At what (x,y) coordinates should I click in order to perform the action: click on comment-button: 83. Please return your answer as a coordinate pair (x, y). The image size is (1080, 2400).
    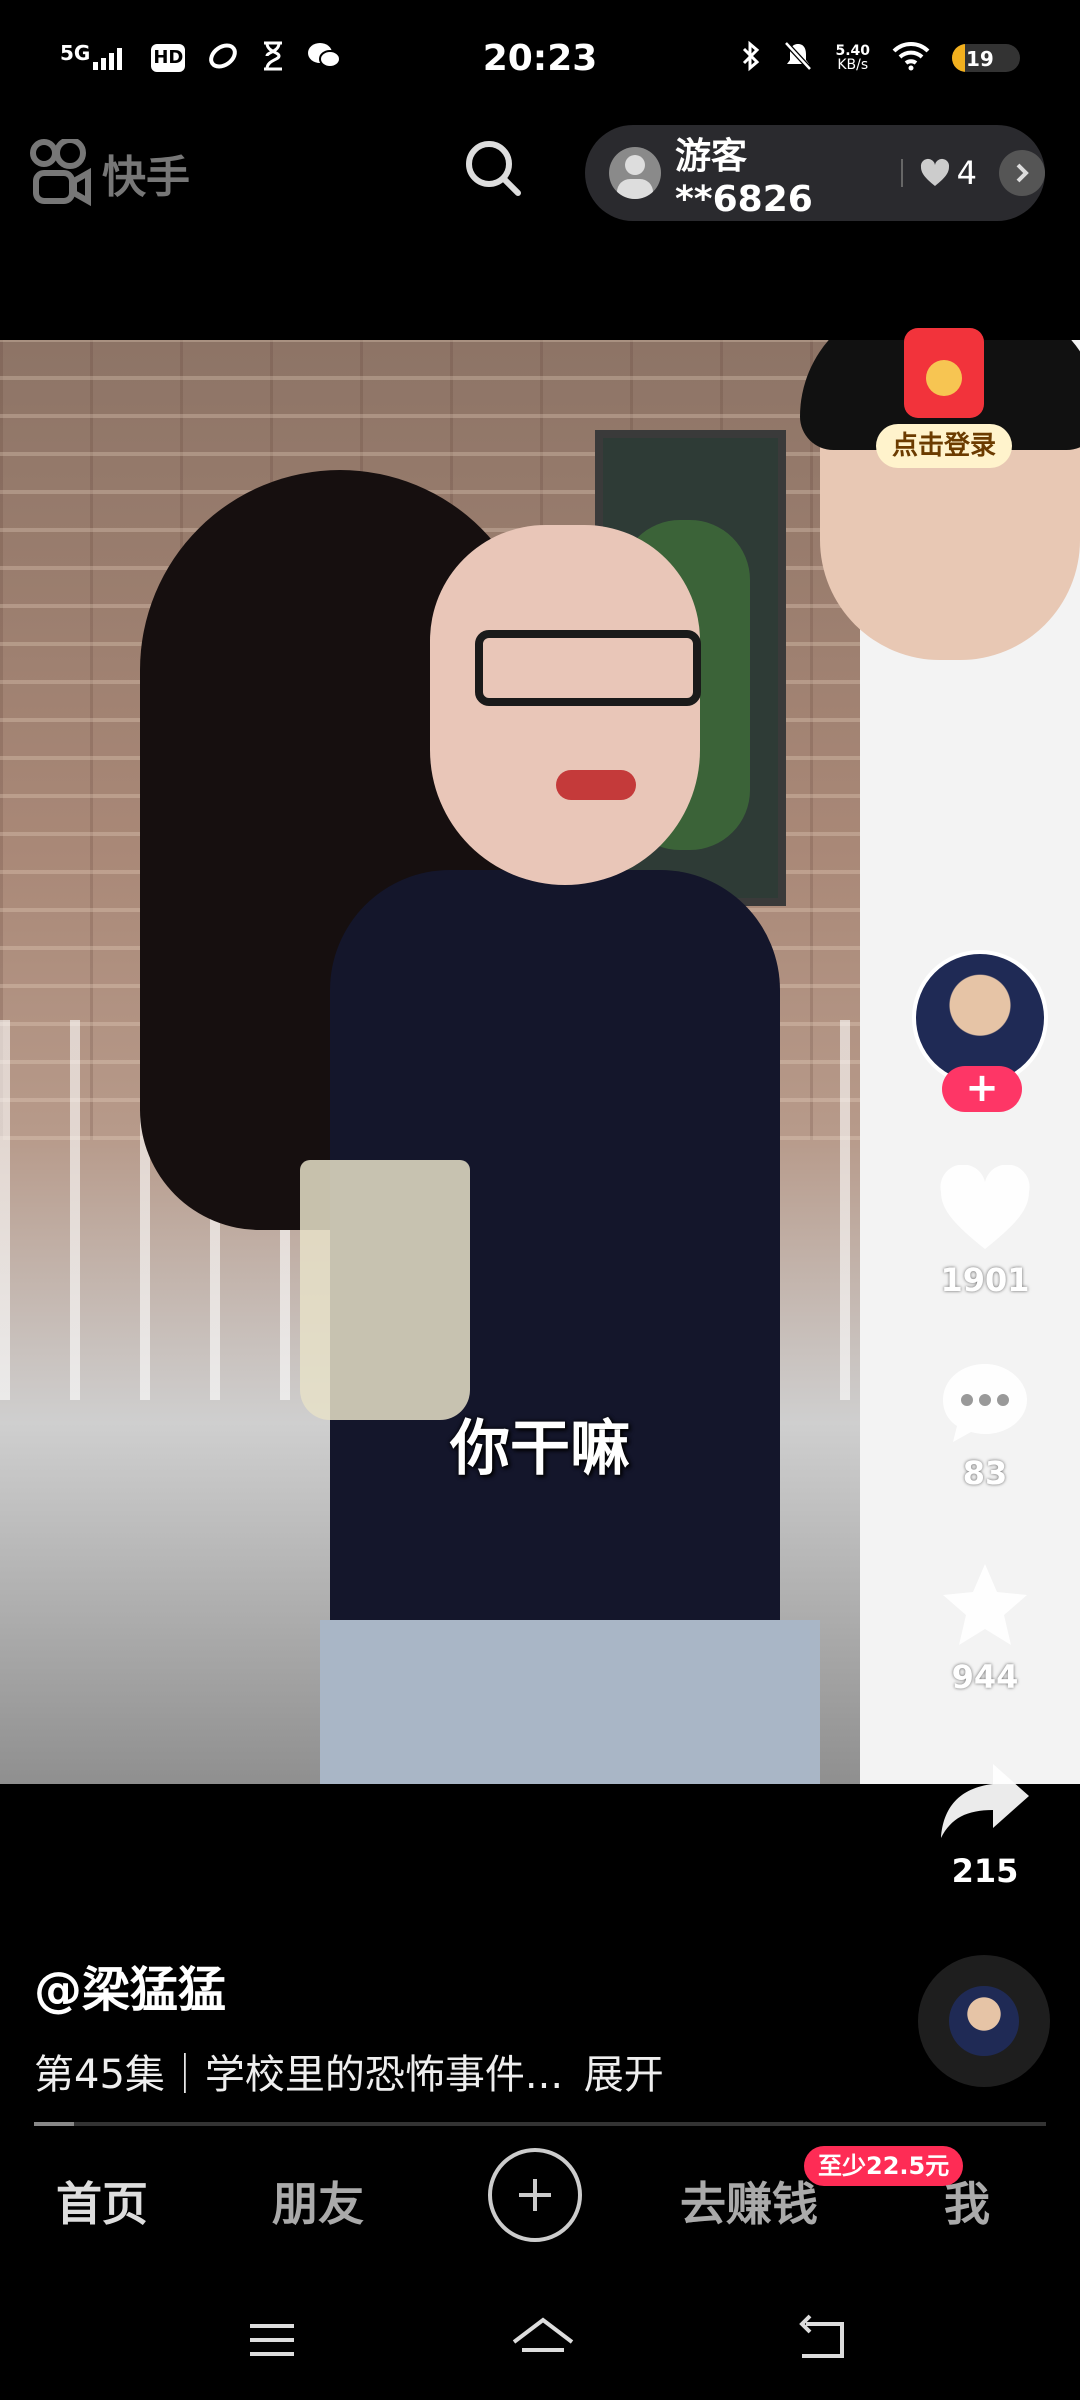
    Looking at the image, I should click on (985, 1426).